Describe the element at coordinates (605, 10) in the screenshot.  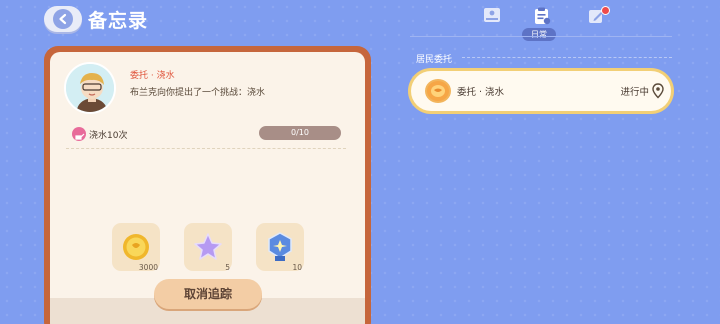
I see `notification-dot-icon` at that location.